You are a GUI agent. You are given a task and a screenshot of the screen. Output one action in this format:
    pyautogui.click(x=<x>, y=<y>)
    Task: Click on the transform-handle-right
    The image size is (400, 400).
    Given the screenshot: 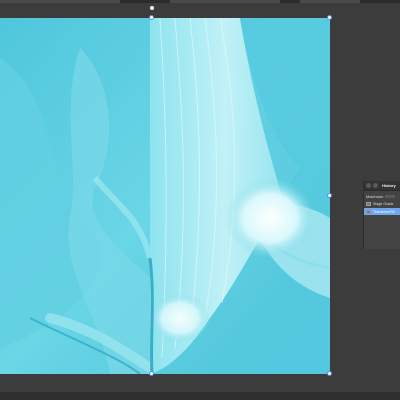 What is the action you would take?
    pyautogui.click(x=329, y=195)
    